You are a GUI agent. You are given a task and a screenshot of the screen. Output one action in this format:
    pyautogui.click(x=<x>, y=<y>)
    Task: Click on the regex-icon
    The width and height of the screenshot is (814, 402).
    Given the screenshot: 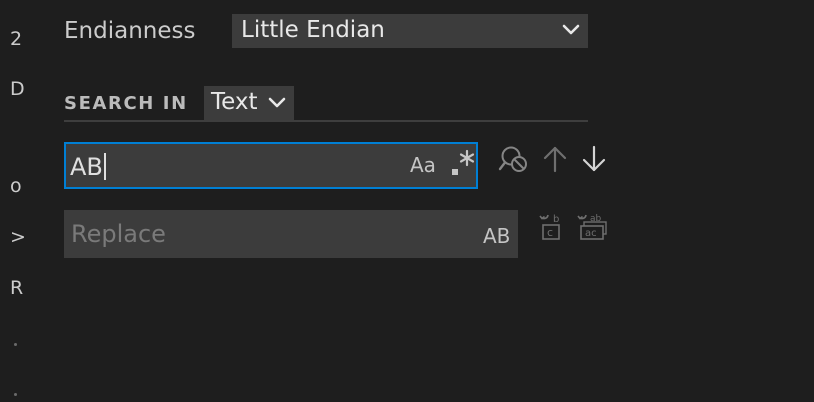 What is the action you would take?
    pyautogui.click(x=463, y=162)
    